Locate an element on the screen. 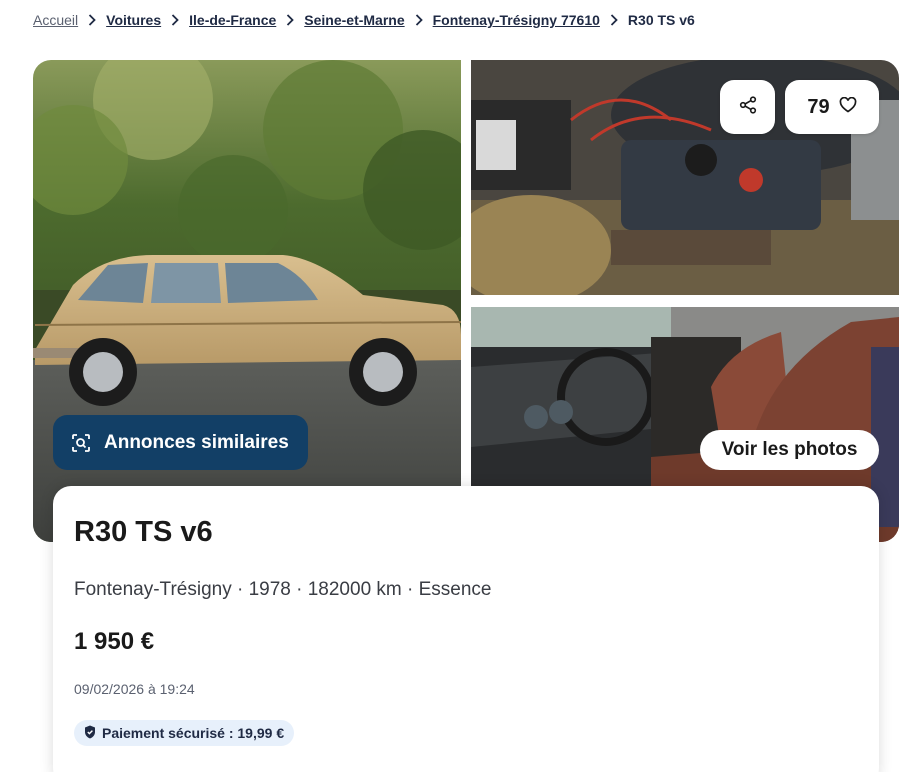  image-search-icon is located at coordinates (81, 443).